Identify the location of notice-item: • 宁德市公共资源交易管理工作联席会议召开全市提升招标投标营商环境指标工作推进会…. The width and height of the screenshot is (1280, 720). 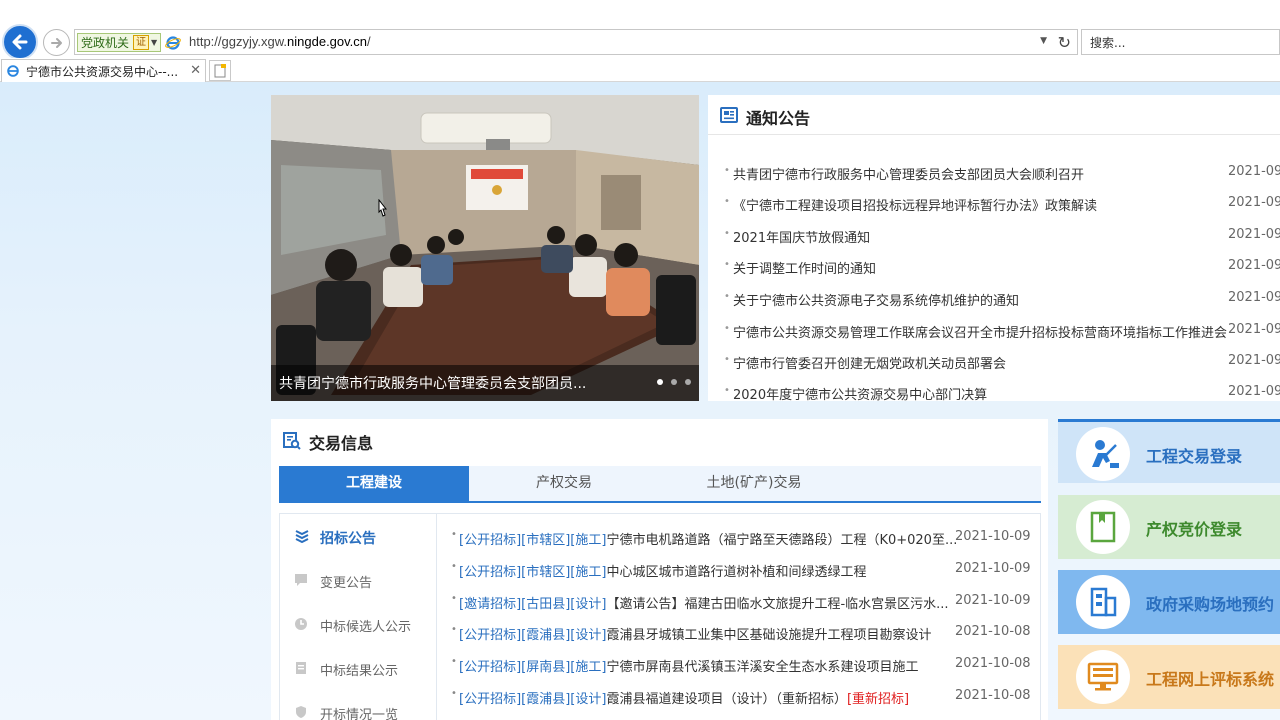
(994, 332).